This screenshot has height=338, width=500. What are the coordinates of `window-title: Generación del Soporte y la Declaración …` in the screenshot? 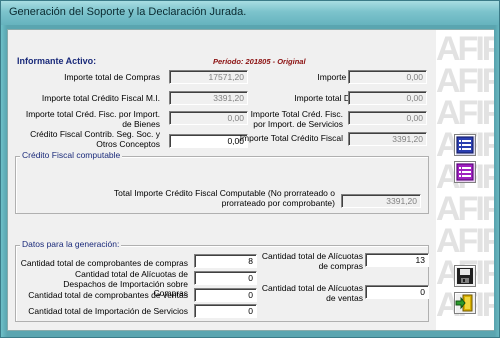 It's located at (128, 12).